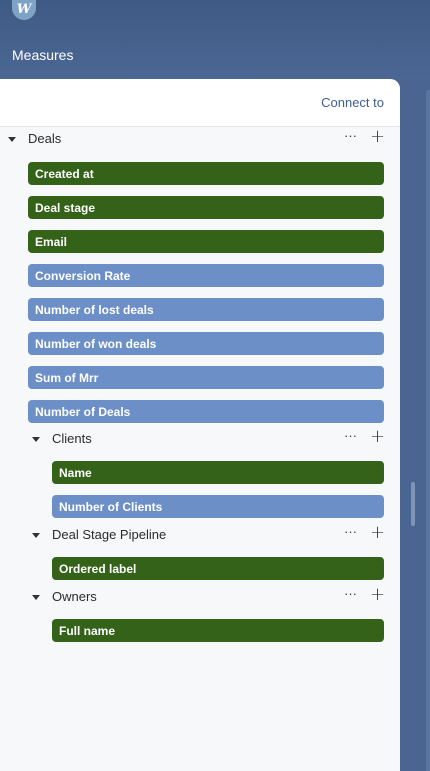  I want to click on adjacent-panel-edge, so click(428, 430).